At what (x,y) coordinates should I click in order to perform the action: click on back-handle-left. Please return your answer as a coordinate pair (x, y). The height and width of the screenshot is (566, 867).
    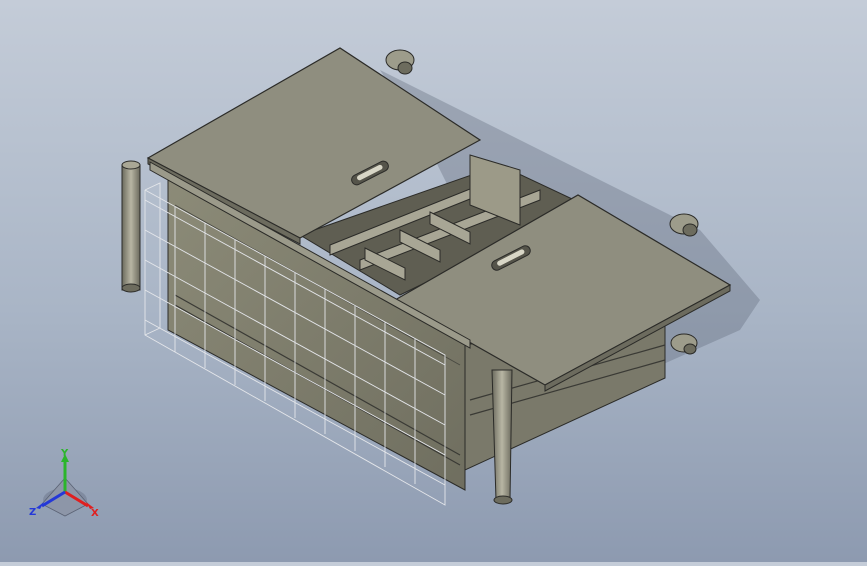
    Looking at the image, I should click on (400, 62).